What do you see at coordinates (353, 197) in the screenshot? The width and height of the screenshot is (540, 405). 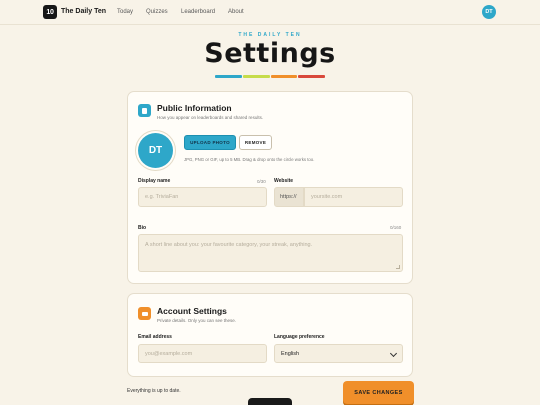 I see `website-input: yoursite.com` at bounding box center [353, 197].